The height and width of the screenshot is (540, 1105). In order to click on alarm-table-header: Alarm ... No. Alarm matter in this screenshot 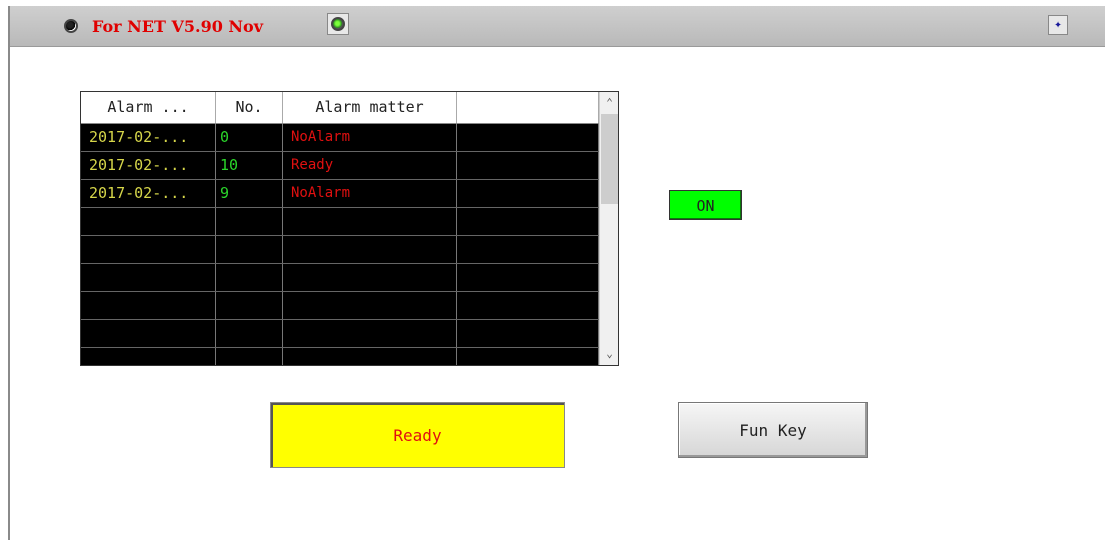, I will do `click(340, 108)`.